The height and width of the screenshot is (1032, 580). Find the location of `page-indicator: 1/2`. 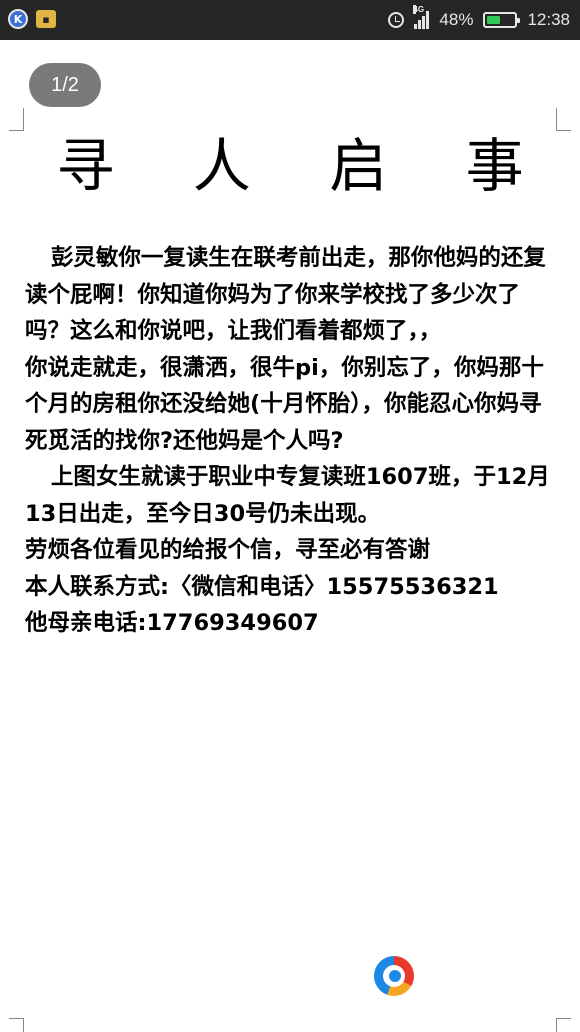

page-indicator: 1/2 is located at coordinates (65, 85).